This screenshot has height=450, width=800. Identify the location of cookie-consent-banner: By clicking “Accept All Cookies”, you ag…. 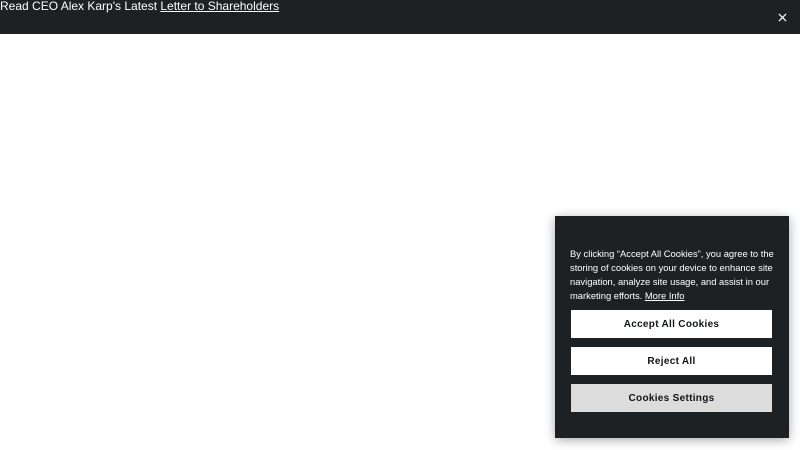
(672, 327).